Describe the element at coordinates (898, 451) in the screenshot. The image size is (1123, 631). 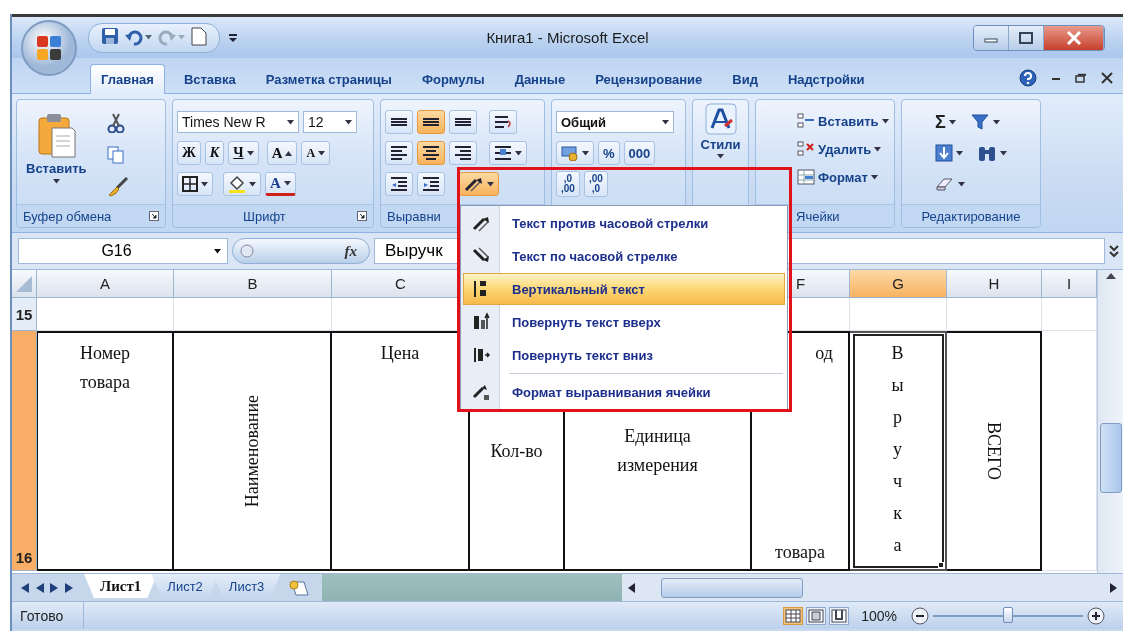
I see `table-cell: Выручка` at that location.